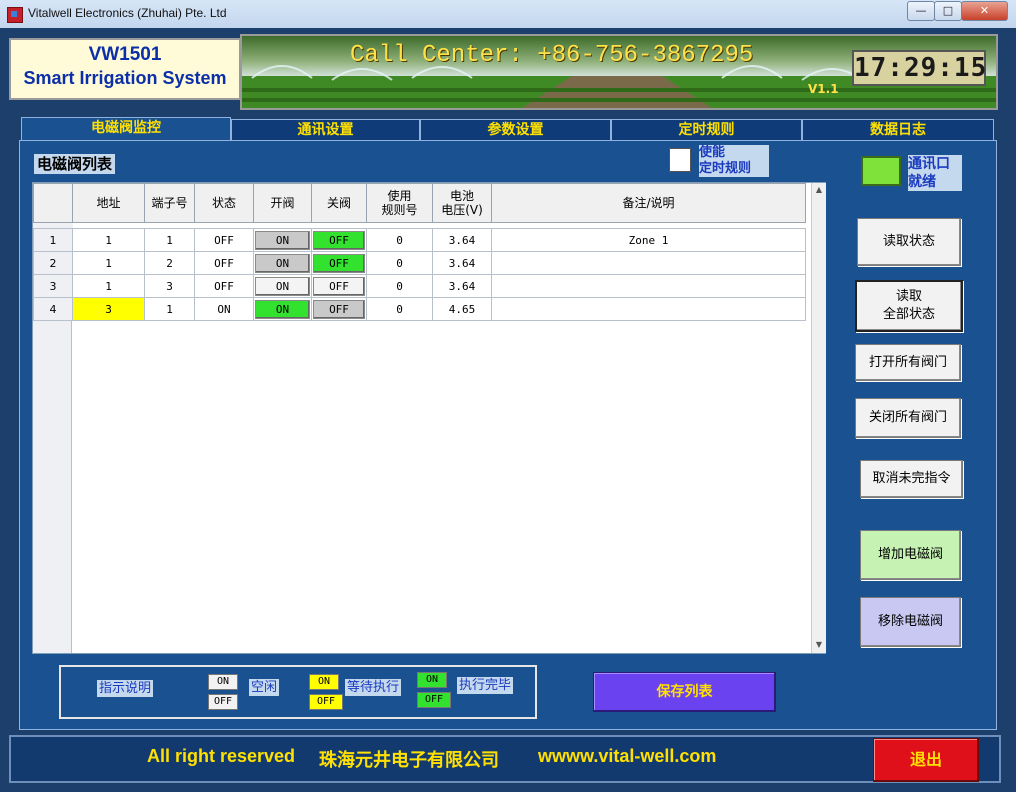 The image size is (1016, 792). I want to click on legend-idle-label: 空闲, so click(264, 687).